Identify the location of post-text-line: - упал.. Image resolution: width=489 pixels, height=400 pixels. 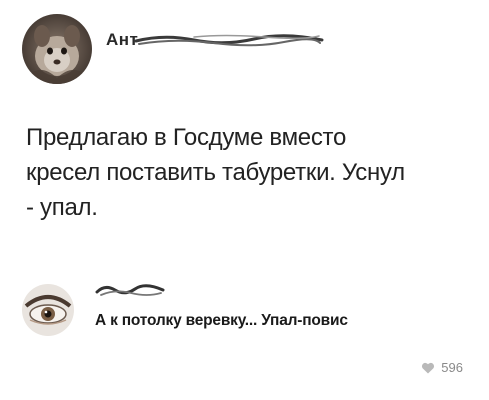
(62, 207).